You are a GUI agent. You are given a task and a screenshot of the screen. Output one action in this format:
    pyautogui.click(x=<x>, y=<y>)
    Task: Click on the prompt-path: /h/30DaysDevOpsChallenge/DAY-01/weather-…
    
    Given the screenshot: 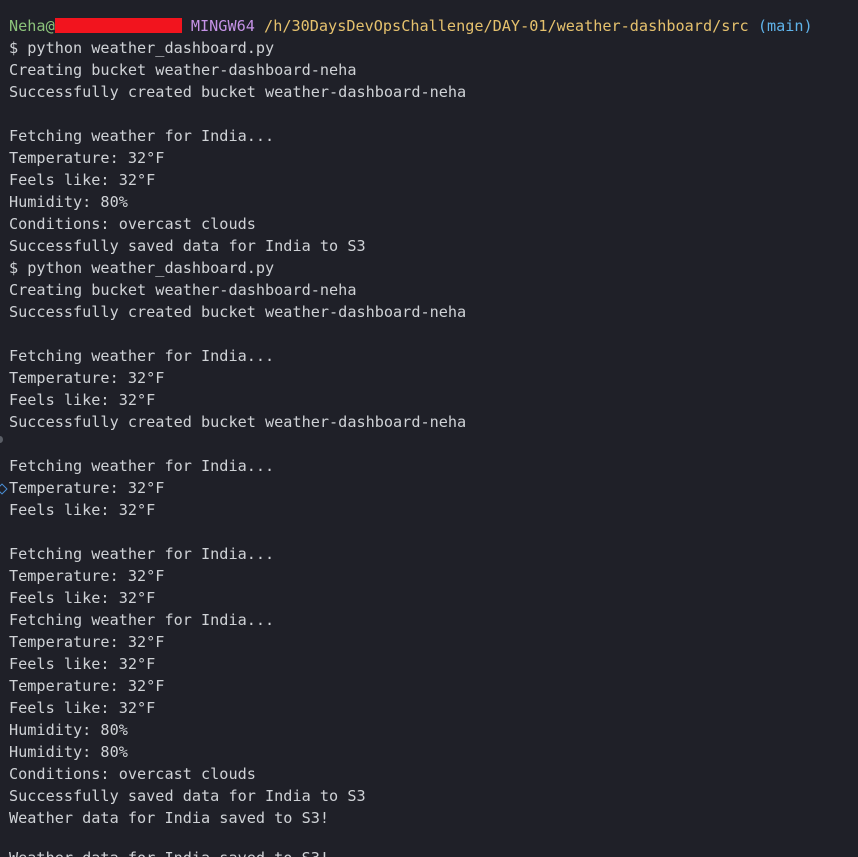 What is the action you would take?
    pyautogui.click(x=506, y=26)
    